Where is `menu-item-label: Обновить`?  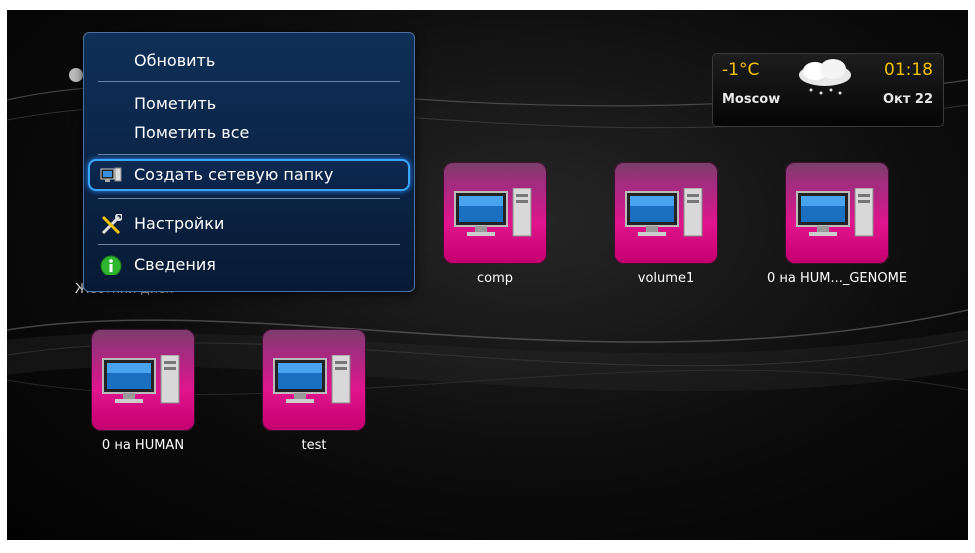
menu-item-label: Обновить is located at coordinates (175, 60).